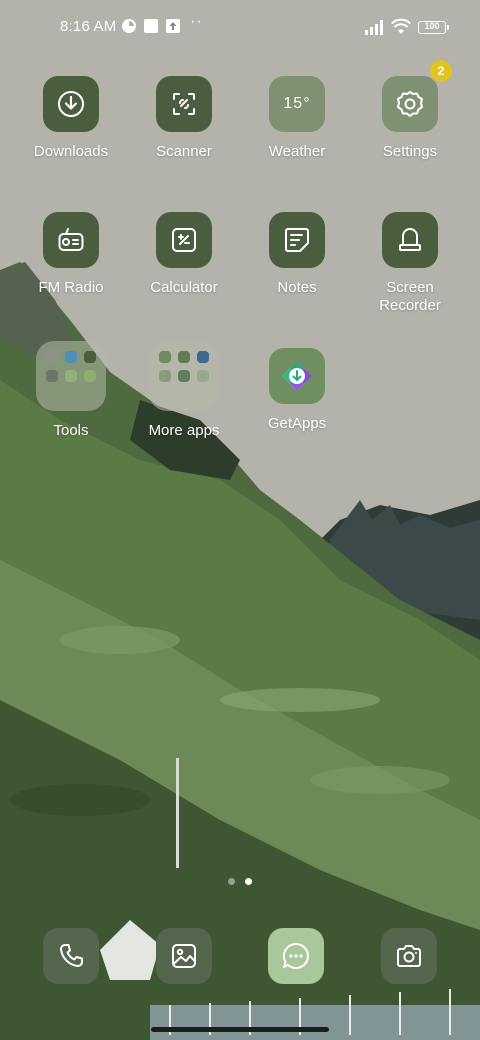  I want to click on app-label: Notes, so click(297, 287).